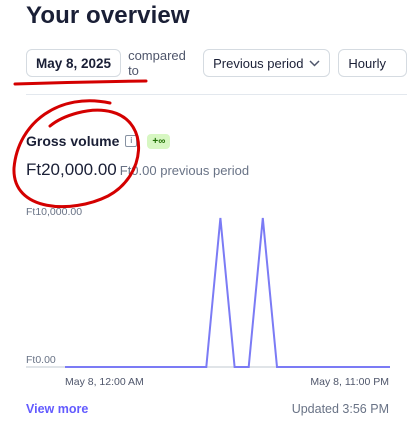 The height and width of the screenshot is (436, 407). What do you see at coordinates (108, 15) in the screenshot?
I see `page-title: Your overview` at bounding box center [108, 15].